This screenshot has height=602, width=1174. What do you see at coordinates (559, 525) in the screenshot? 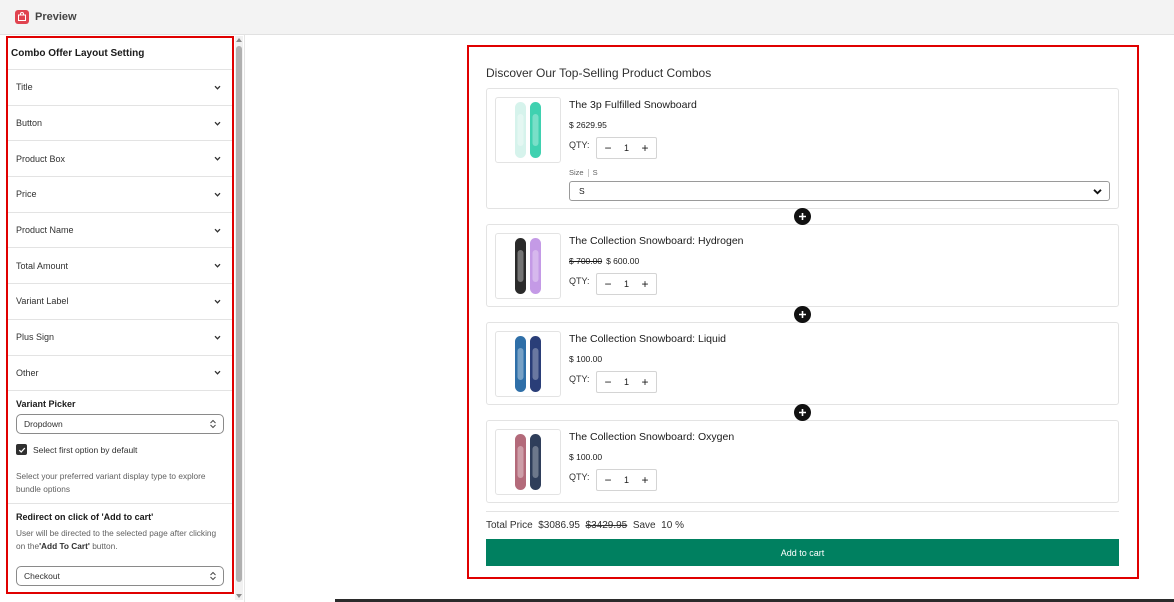
I see `total-price: $3086.95` at bounding box center [559, 525].